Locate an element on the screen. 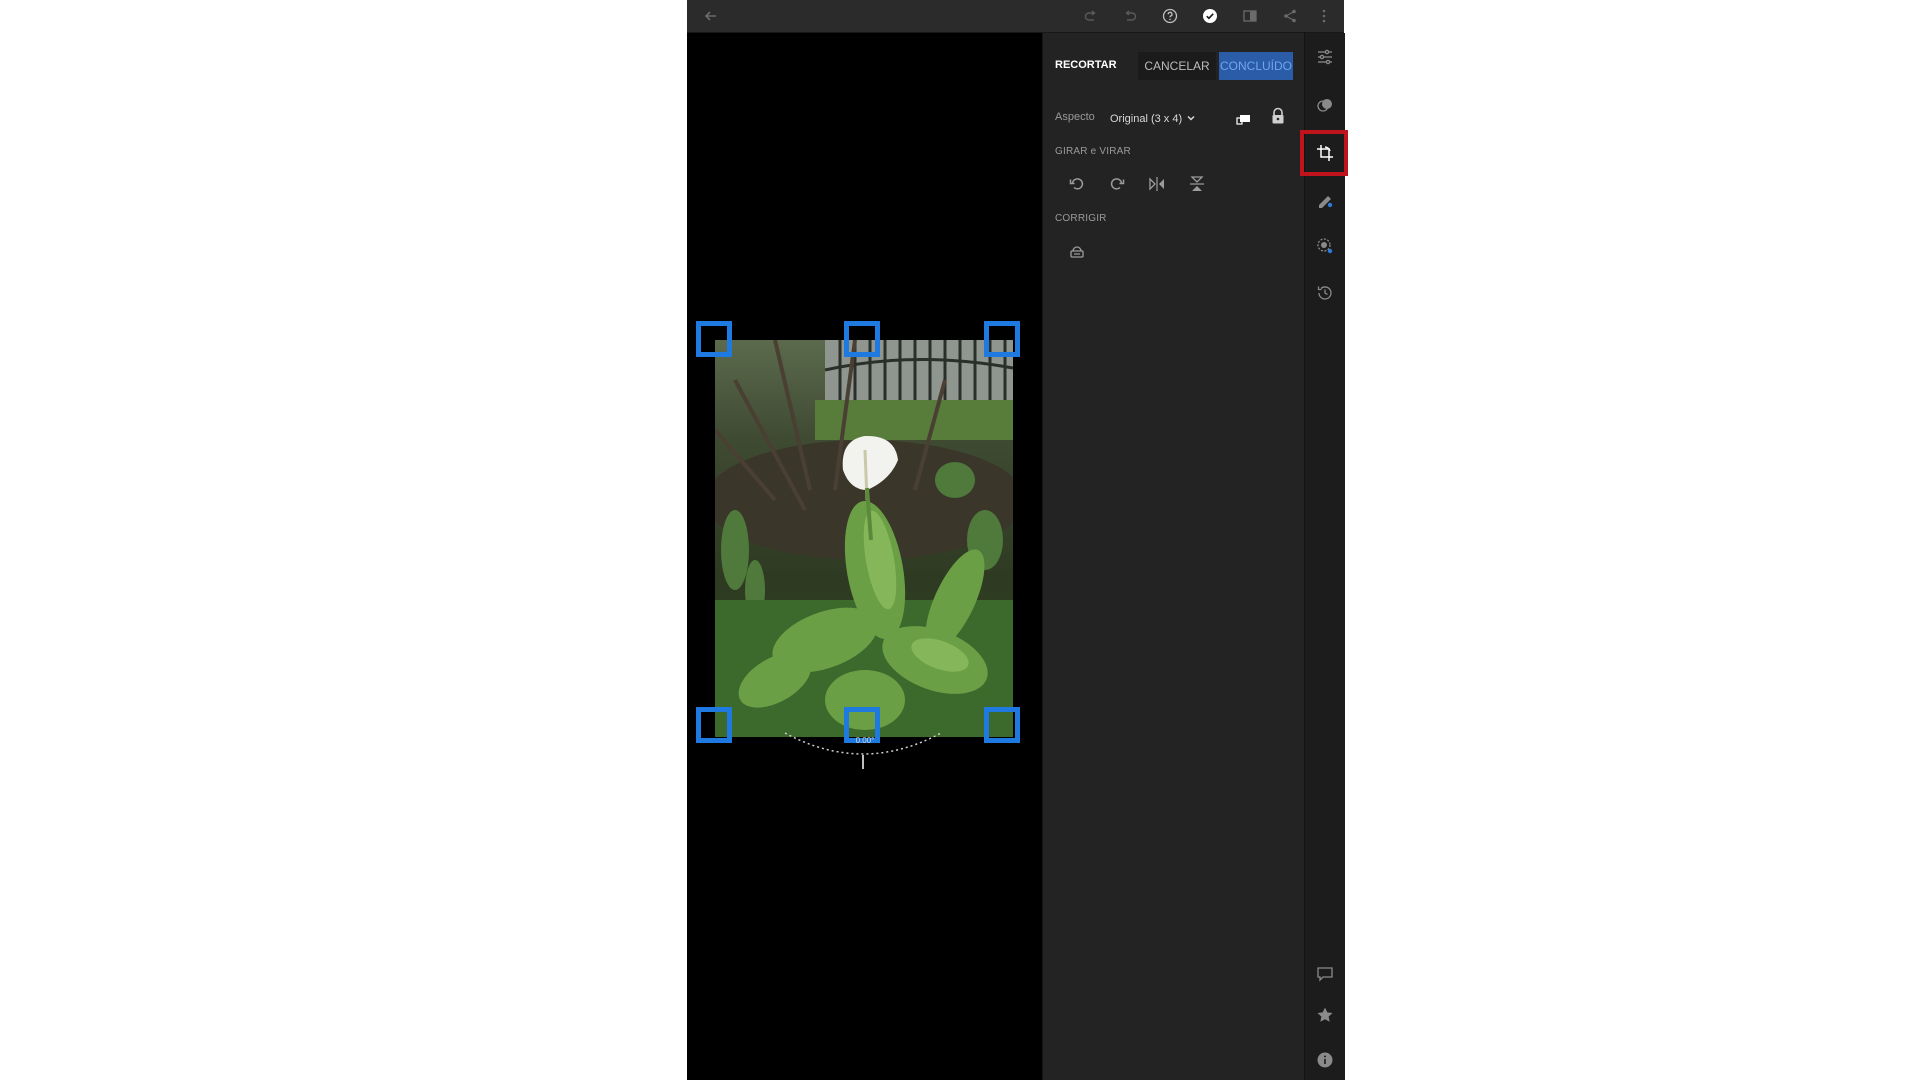 The height and width of the screenshot is (1080, 1920). photo-calla-lily is located at coordinates (864, 538).